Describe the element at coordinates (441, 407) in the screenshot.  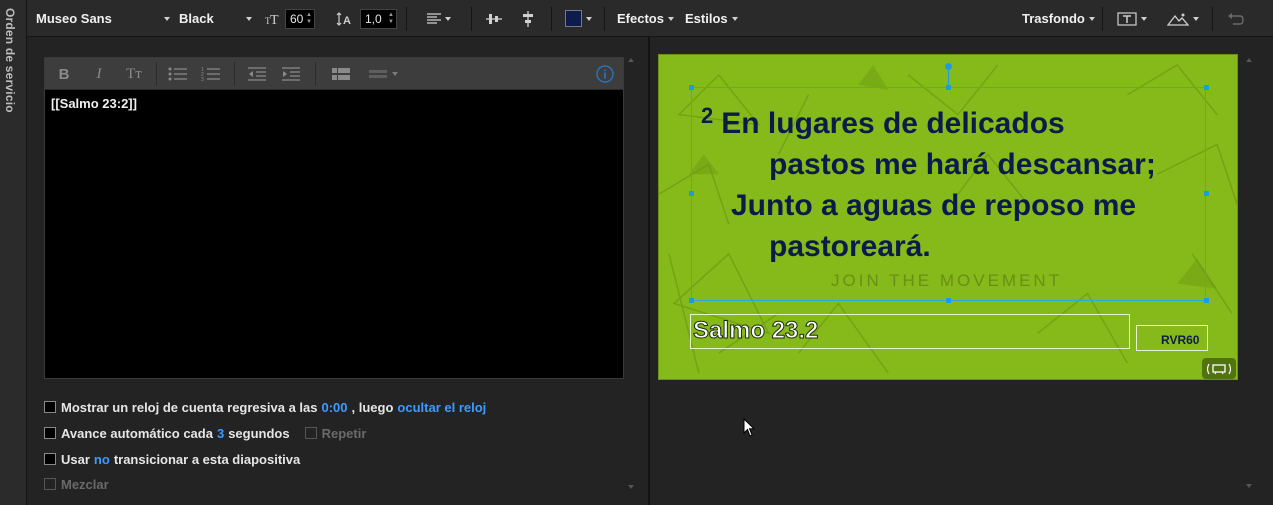
I see `countdown-action-link: ocultar el reloj` at that location.